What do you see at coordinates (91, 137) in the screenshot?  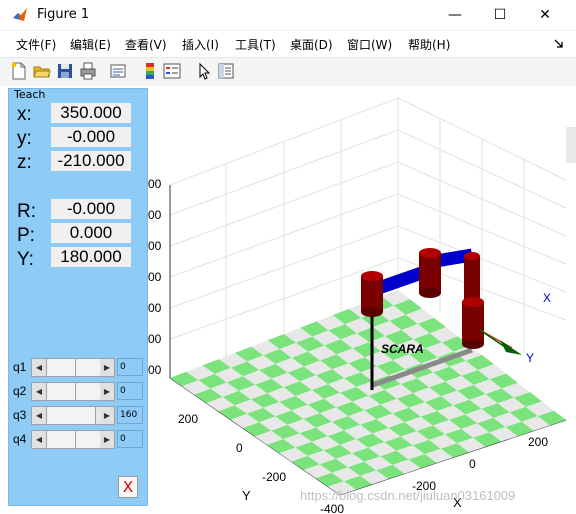 I see `y-value-field: -0.000` at bounding box center [91, 137].